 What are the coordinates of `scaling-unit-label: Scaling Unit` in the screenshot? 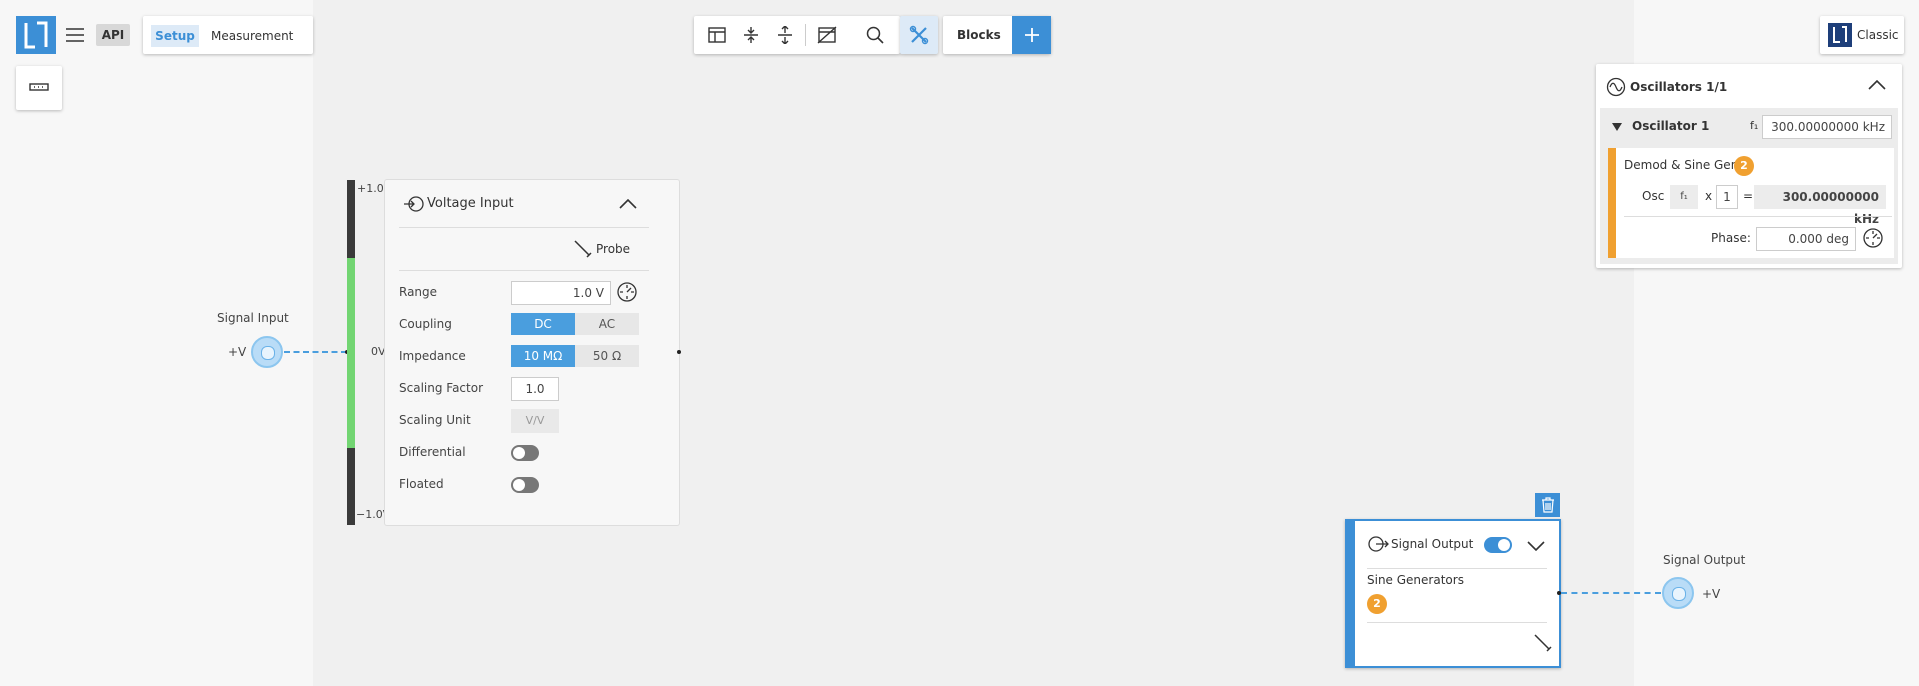 It's located at (435, 420).